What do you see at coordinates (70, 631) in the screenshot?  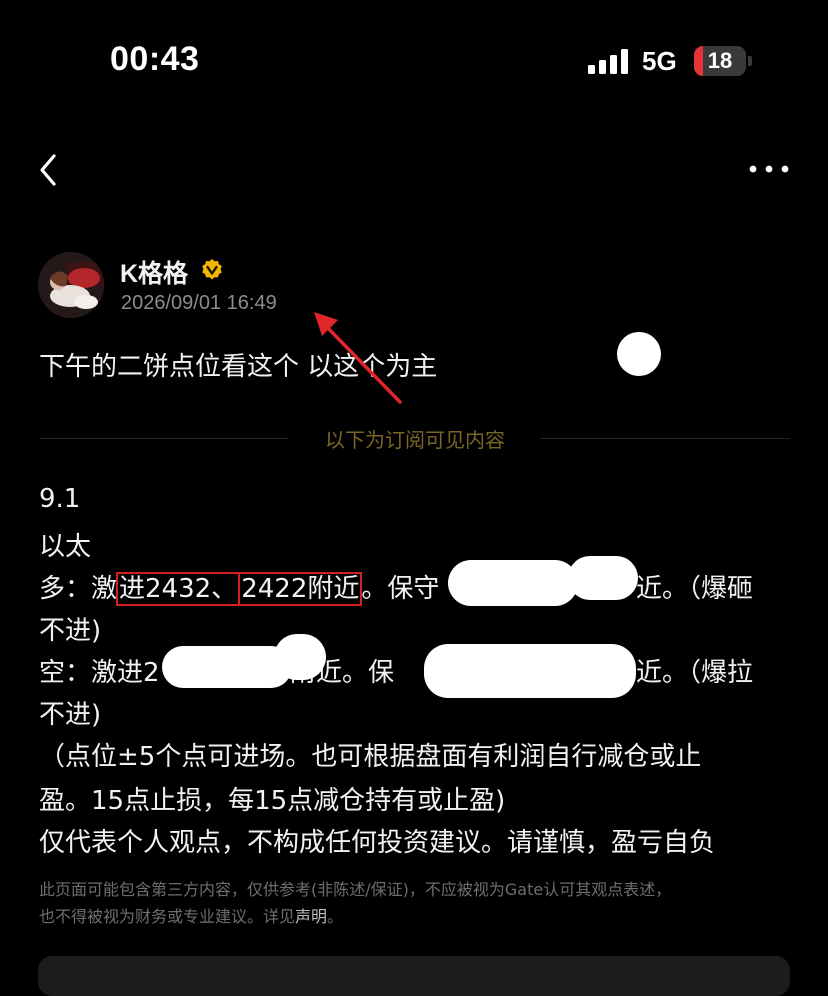 I see `long-line-continued: 不进)` at bounding box center [70, 631].